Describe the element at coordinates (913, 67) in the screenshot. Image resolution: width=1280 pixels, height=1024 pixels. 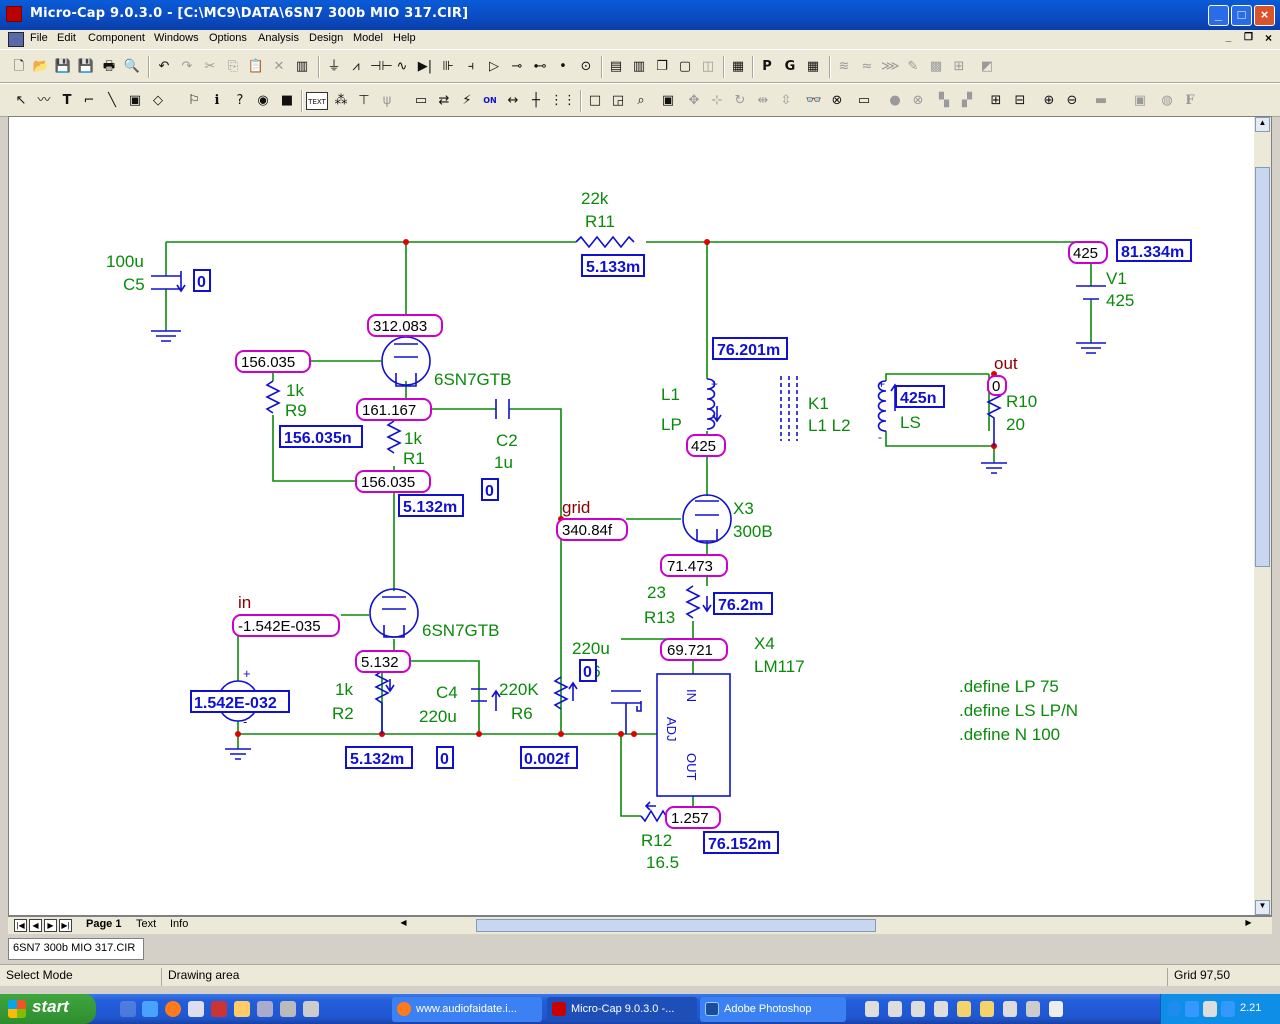
I see `pen-icon: ✎` at that location.